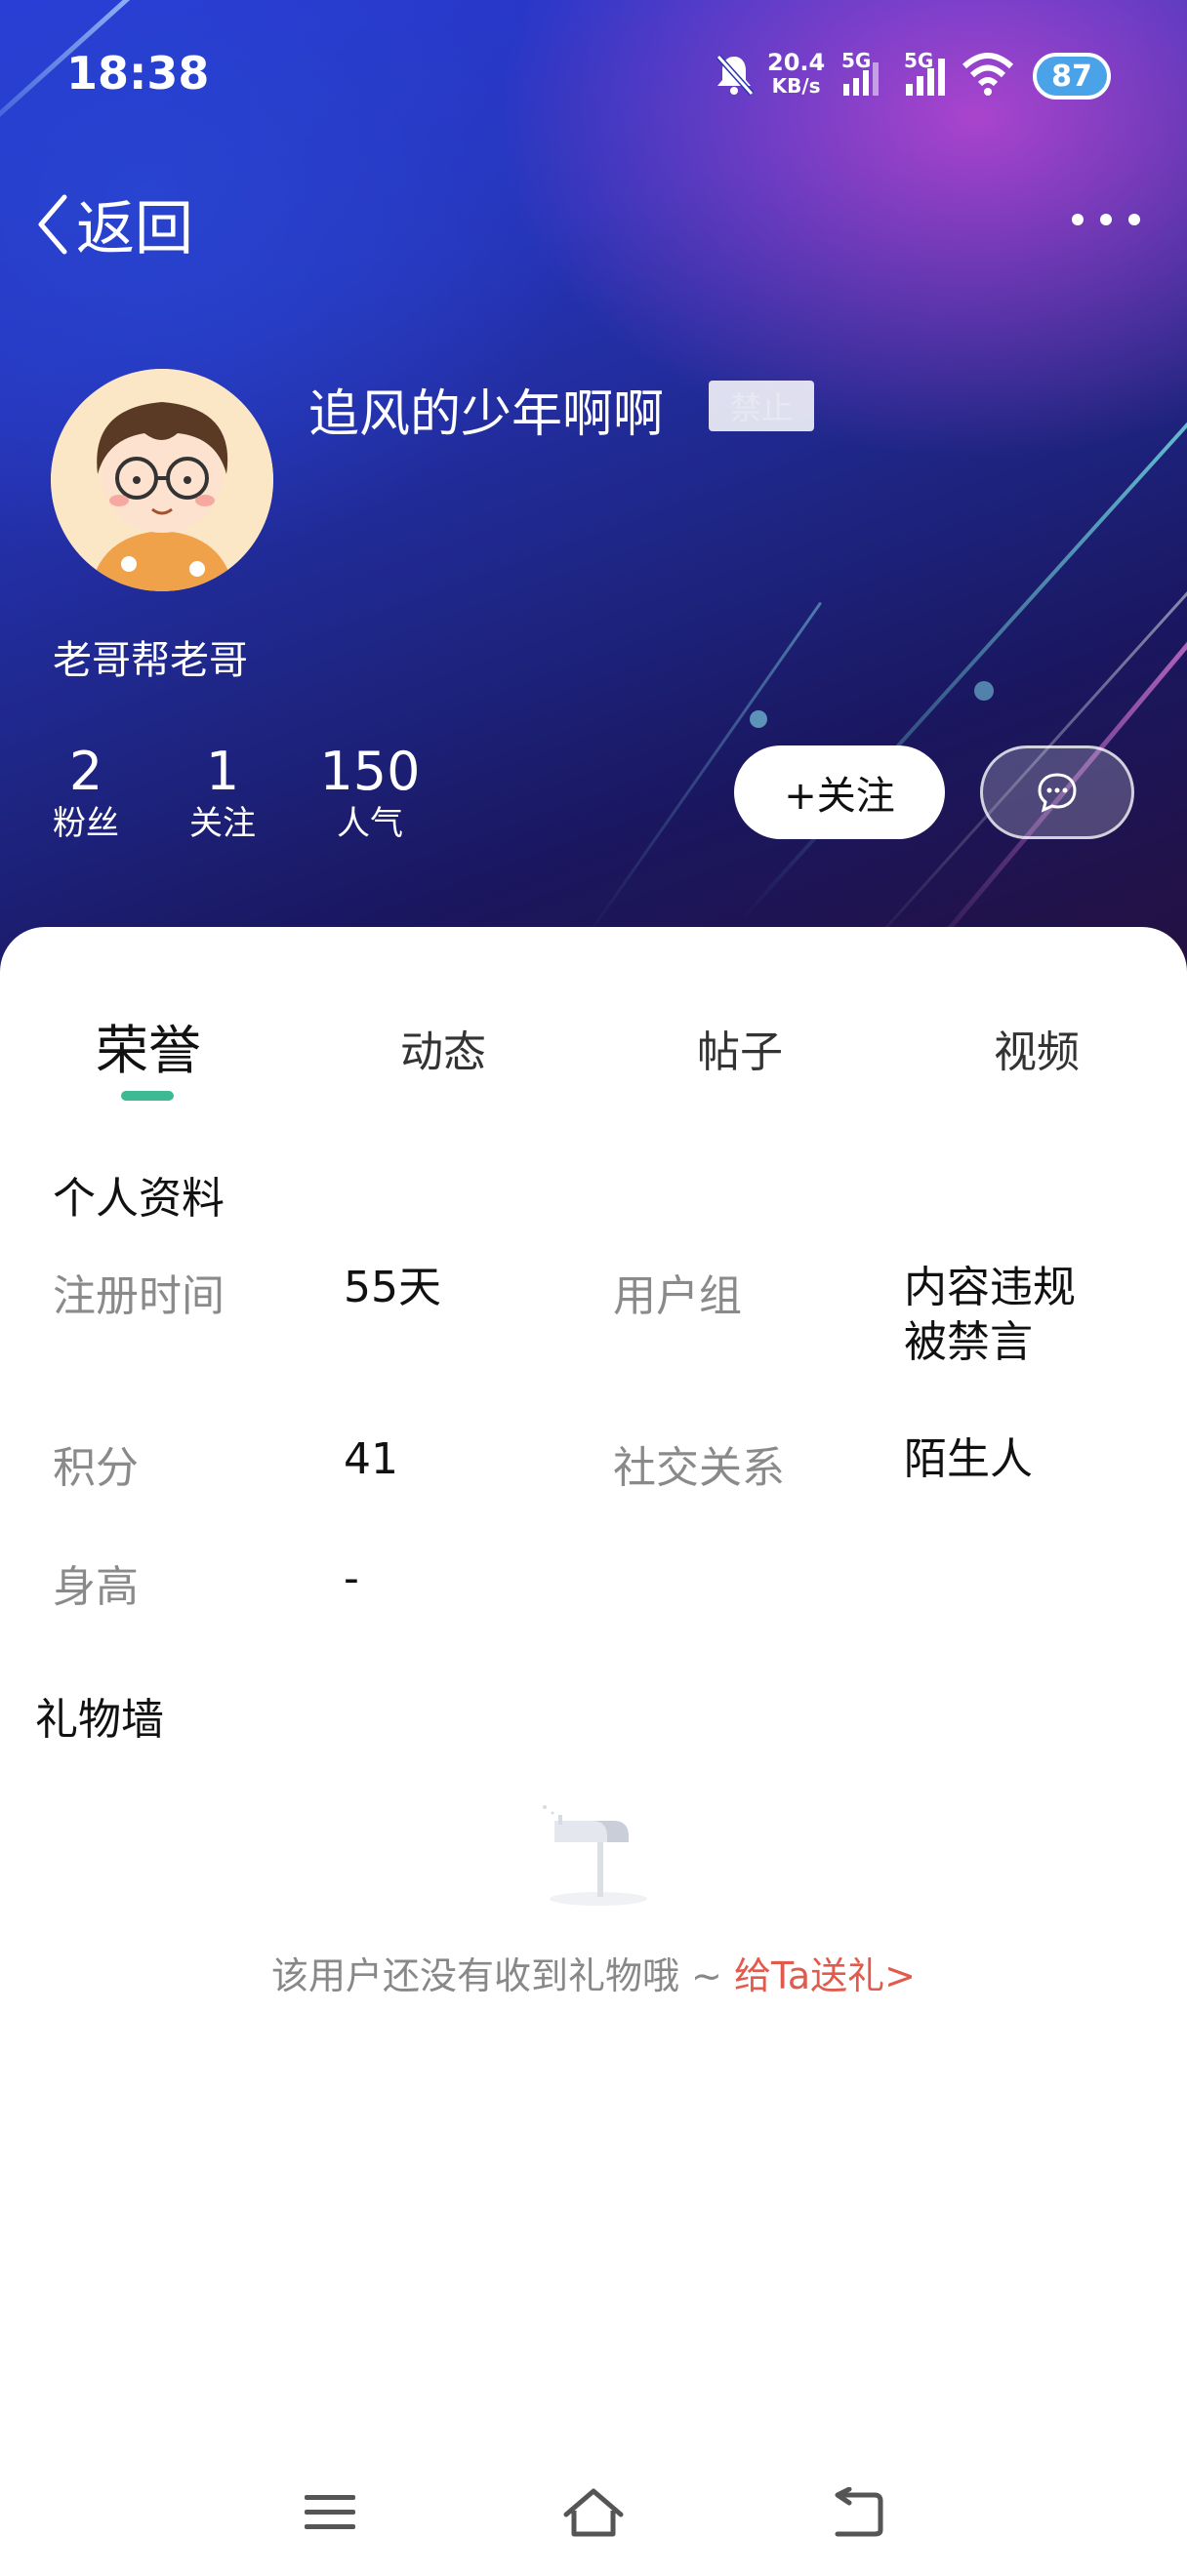  Describe the element at coordinates (150, 660) in the screenshot. I see `user-signature: 老哥帮老哥` at that location.